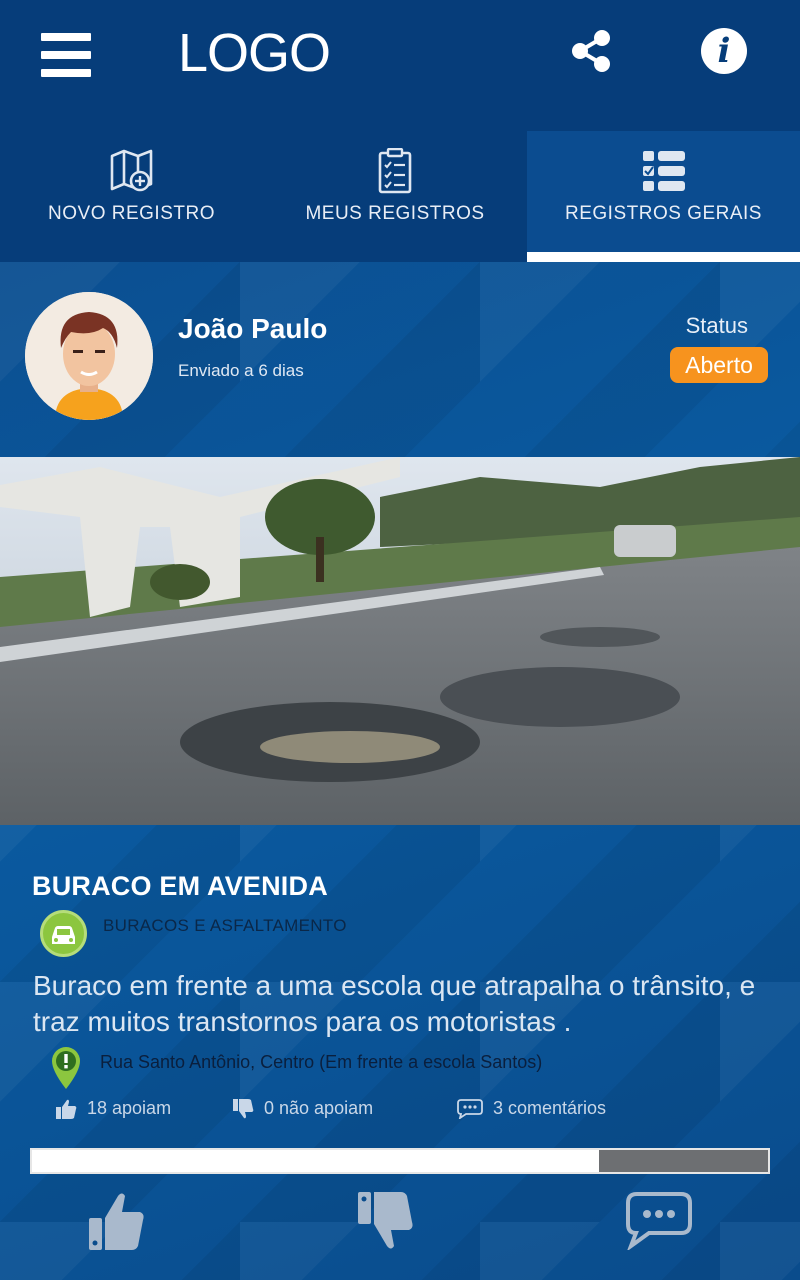 The height and width of the screenshot is (1280, 800). What do you see at coordinates (395, 196) in the screenshot?
I see `tab-meus-registros: MEUS REGISTROS` at bounding box center [395, 196].